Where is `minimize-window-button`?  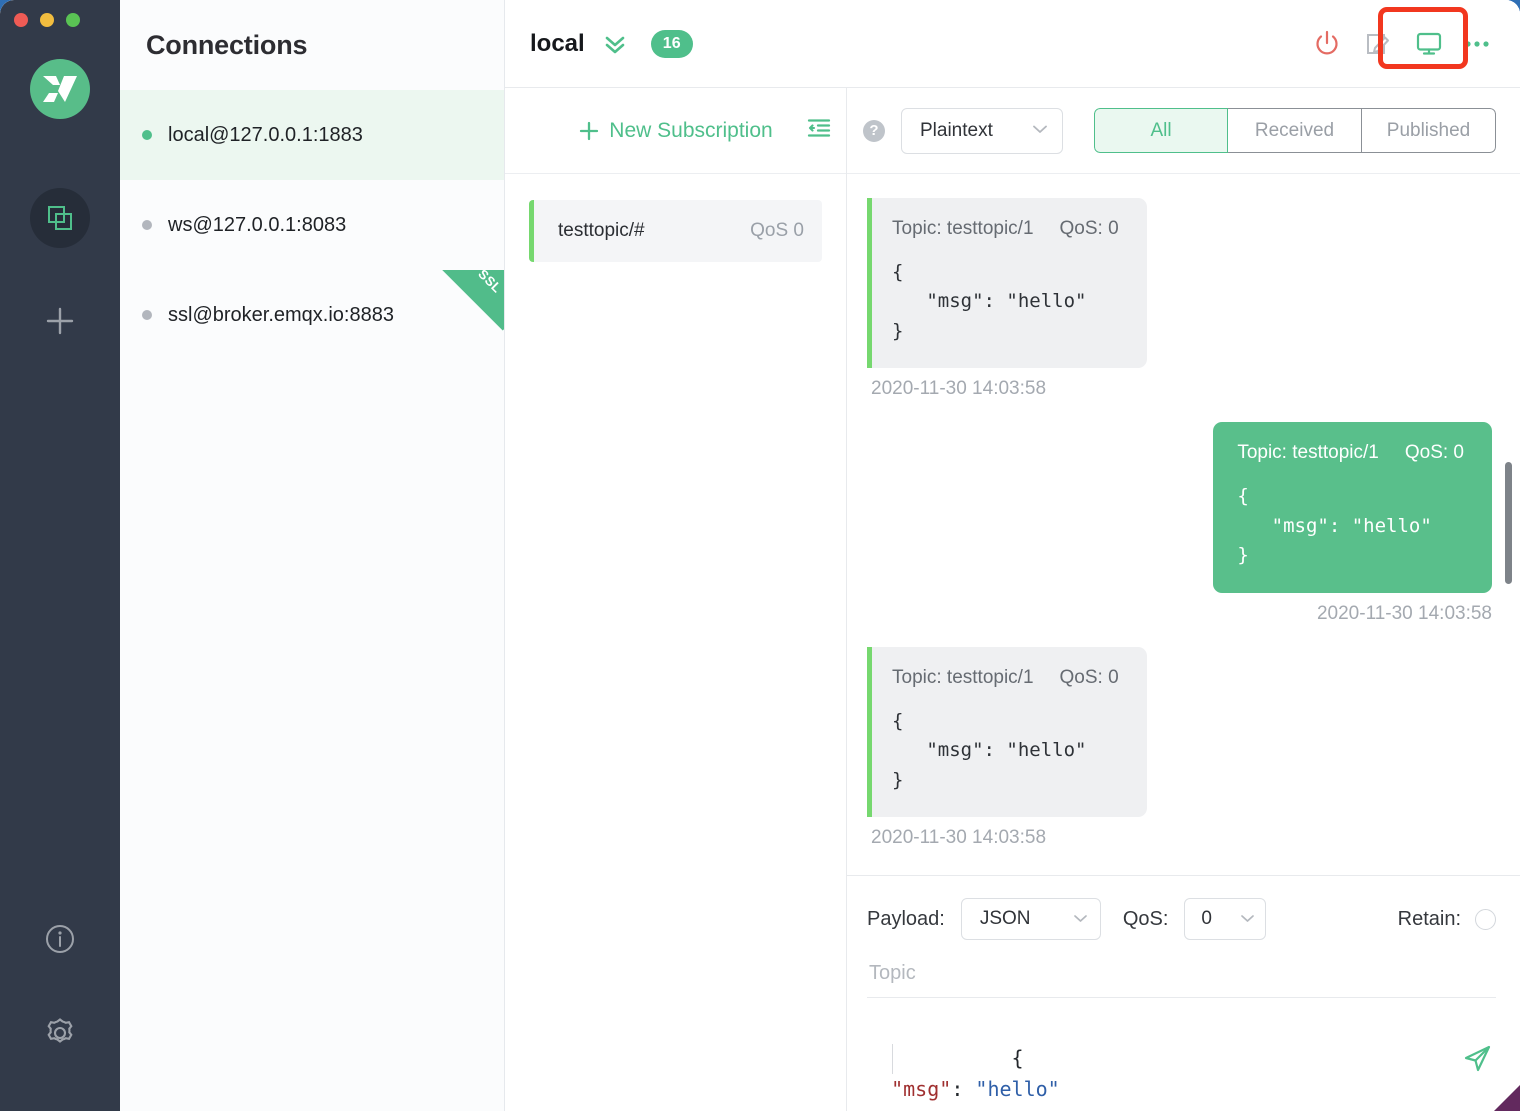 minimize-window-button is located at coordinates (47, 20).